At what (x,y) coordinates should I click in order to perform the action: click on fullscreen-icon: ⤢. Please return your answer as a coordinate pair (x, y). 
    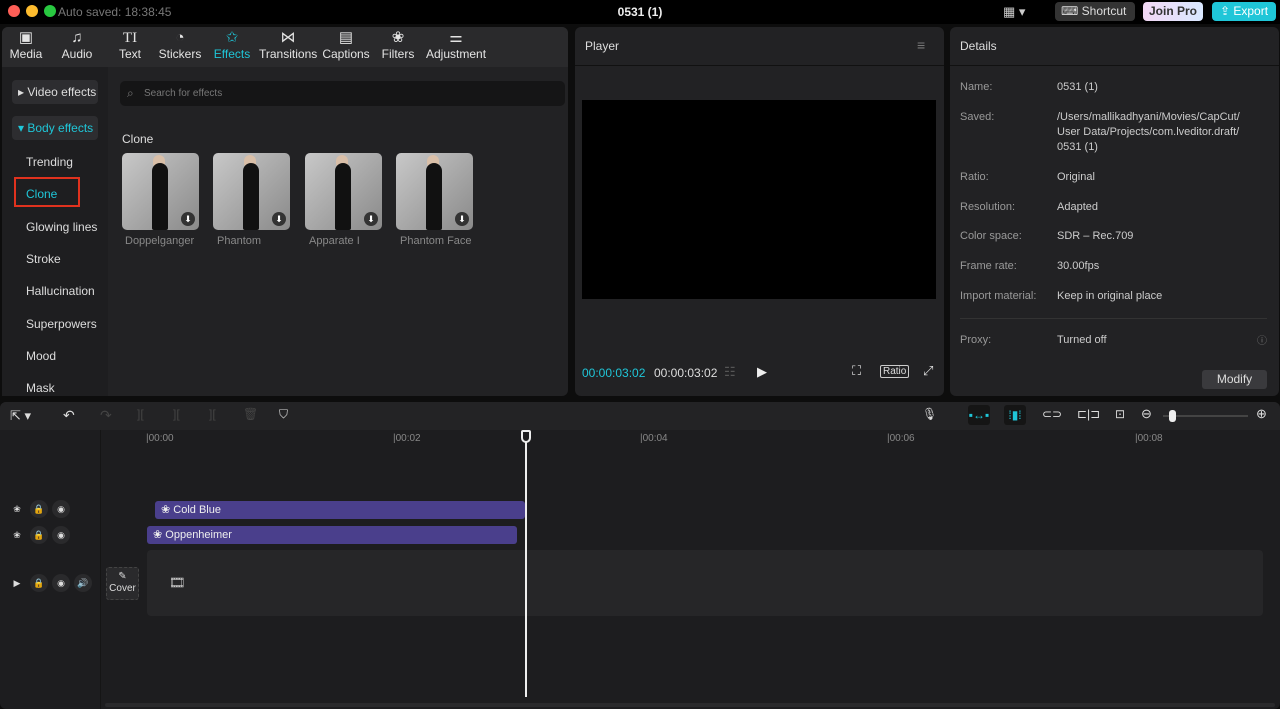
    Looking at the image, I should click on (928, 371).